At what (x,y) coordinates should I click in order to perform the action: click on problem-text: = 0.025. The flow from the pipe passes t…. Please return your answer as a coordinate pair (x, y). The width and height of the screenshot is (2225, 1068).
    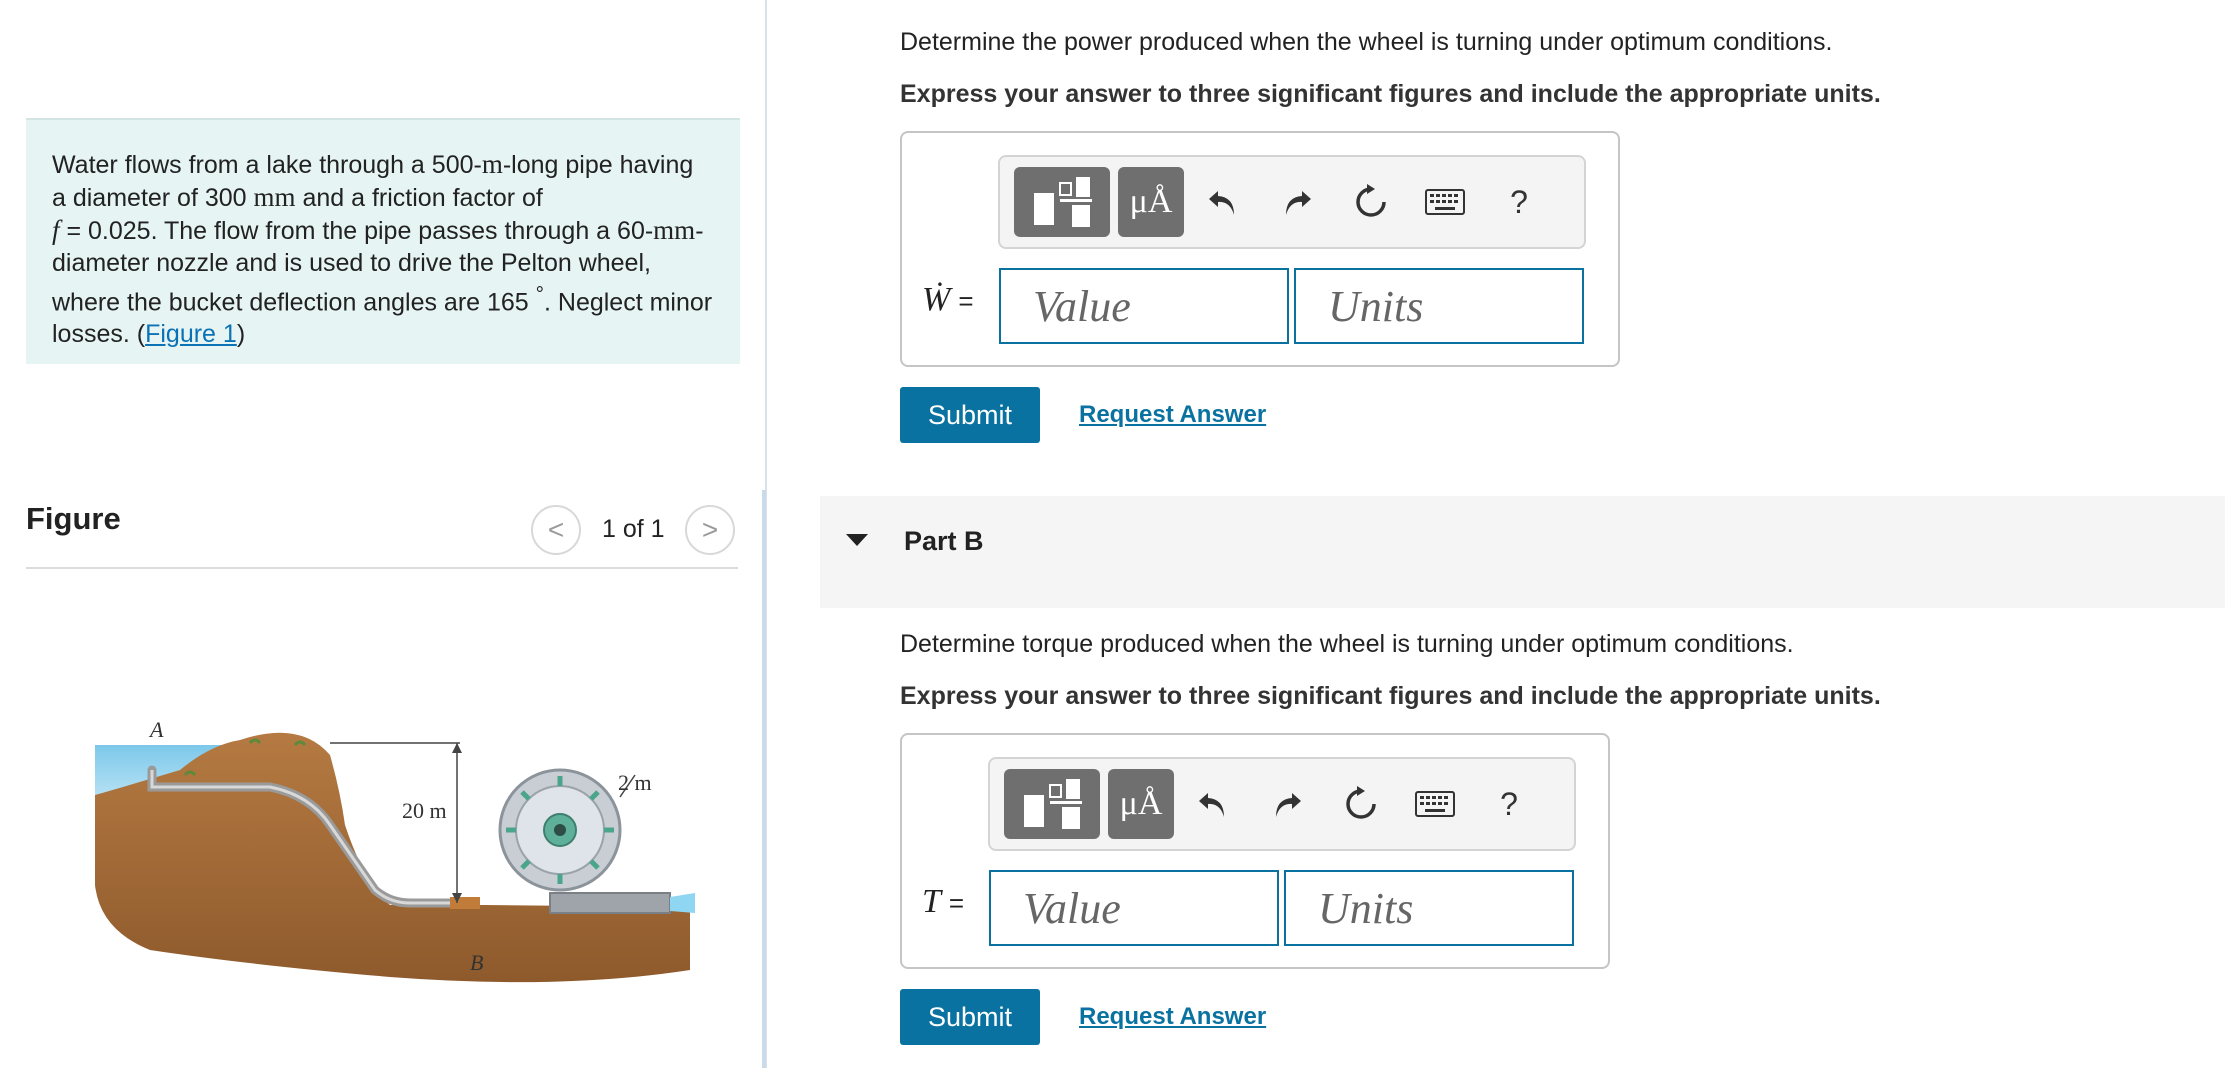
    Looking at the image, I should click on (356, 231).